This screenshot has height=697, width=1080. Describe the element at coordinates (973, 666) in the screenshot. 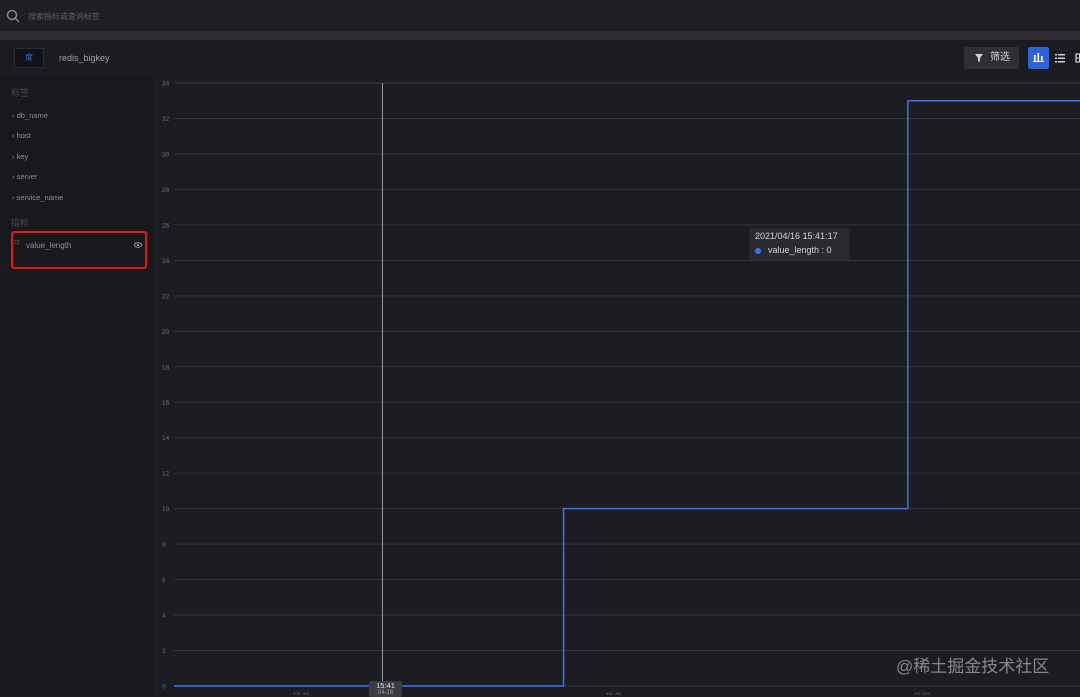

I see `watermark: @稀土掘金技术社区` at that location.